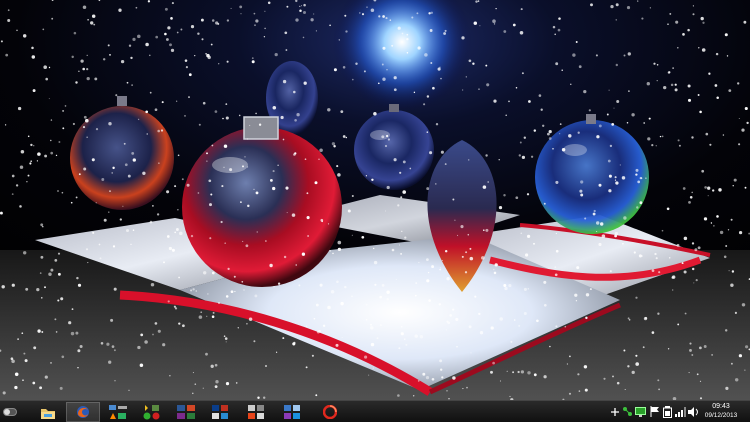 The height and width of the screenshot is (422, 750). What do you see at coordinates (256, 412) in the screenshot?
I see `app-group-5-icon` at bounding box center [256, 412].